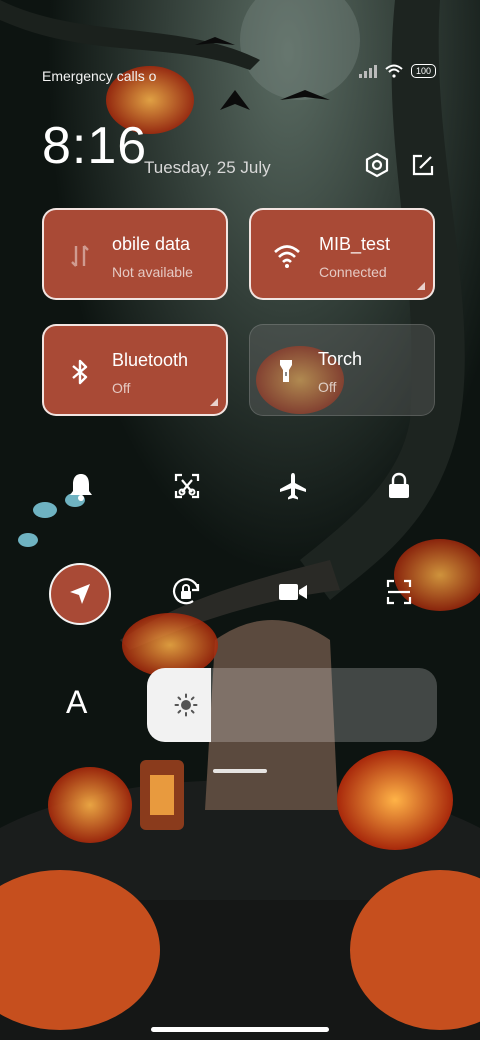 The image size is (480, 1040). I want to click on mobile-data-tile: obile data Not available, so click(135, 254).